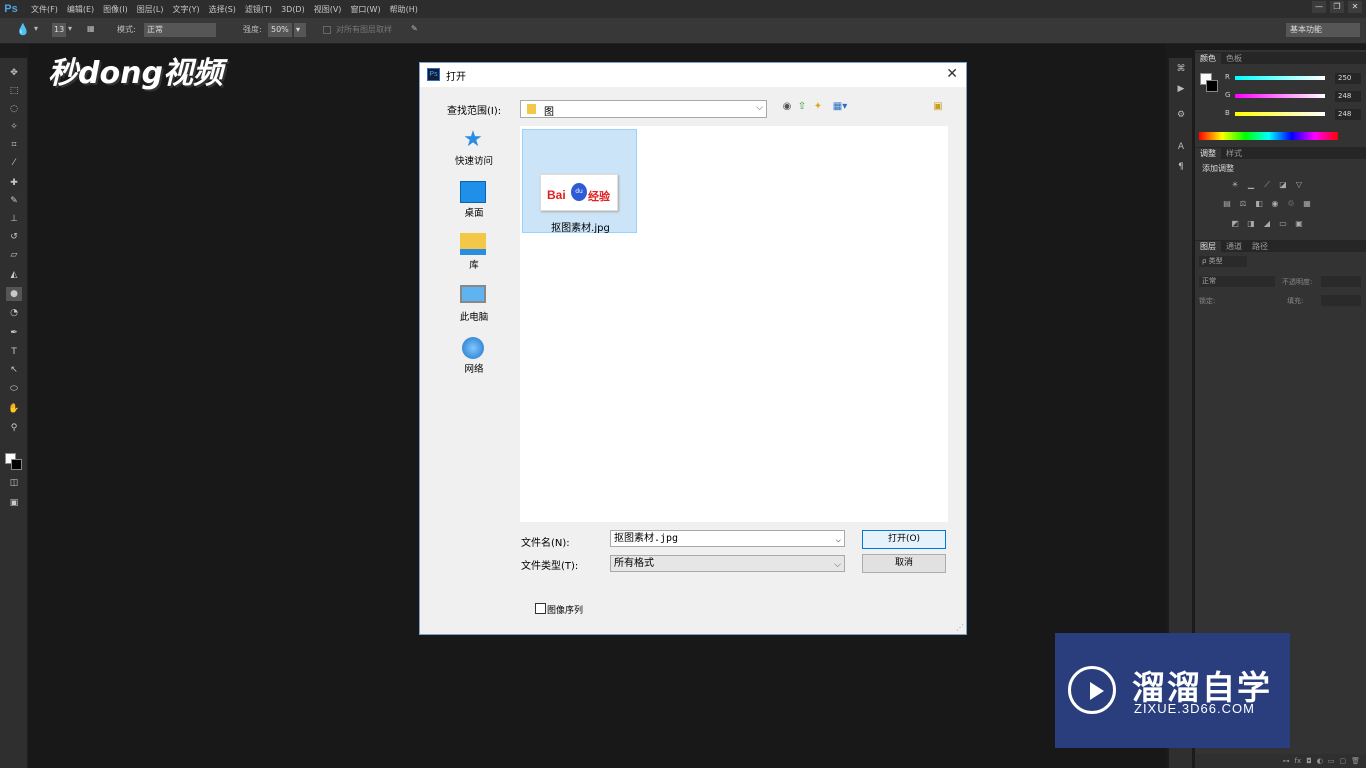  What do you see at coordinates (14, 409) in the screenshot?
I see `hand-tool-icon: ✋` at bounding box center [14, 409].